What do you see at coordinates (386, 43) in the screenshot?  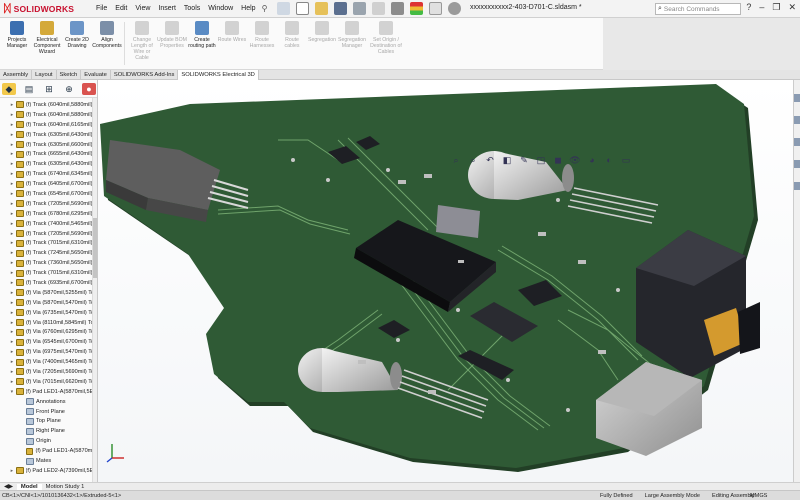 I see `set-origin-destination-button: Set Origin / Destination of Cables` at bounding box center [386, 43].